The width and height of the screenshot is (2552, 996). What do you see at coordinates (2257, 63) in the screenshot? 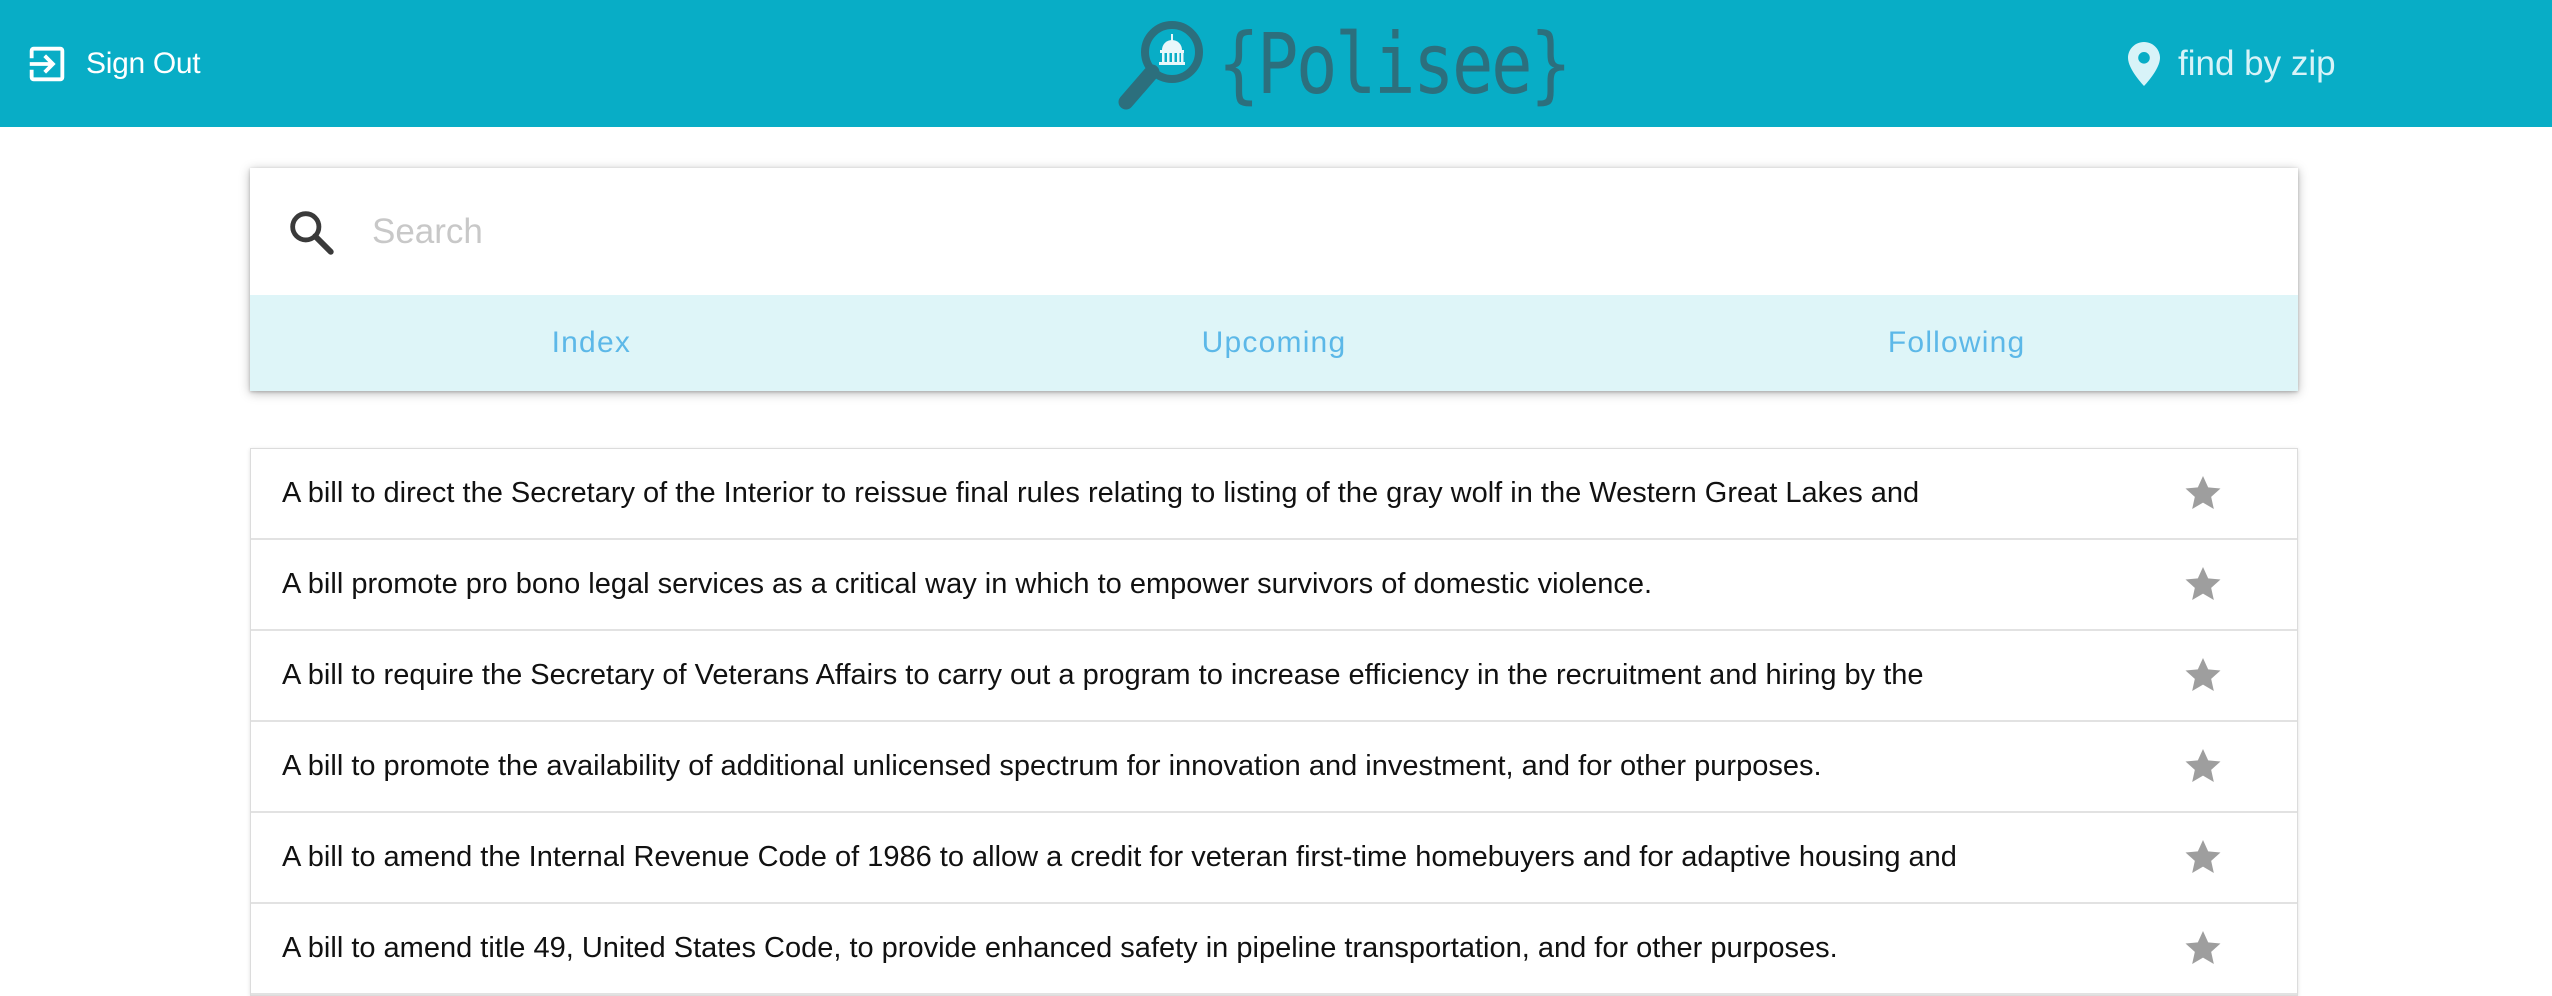
I see `find-by-zip-label: find by zip` at bounding box center [2257, 63].